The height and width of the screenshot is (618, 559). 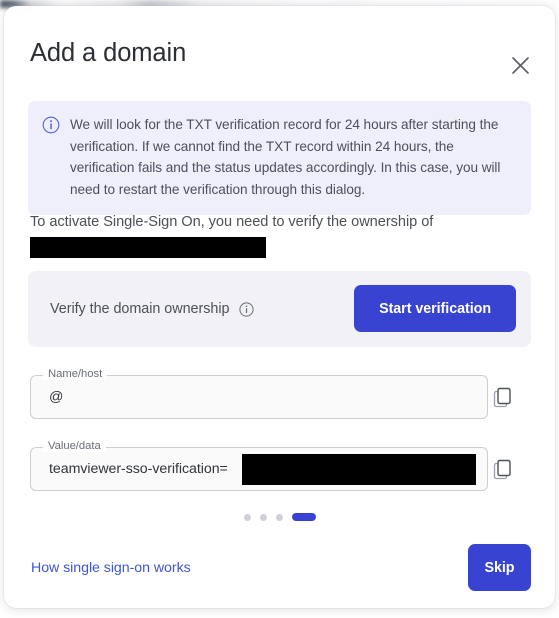 I want to click on close-icon, so click(x=520, y=65).